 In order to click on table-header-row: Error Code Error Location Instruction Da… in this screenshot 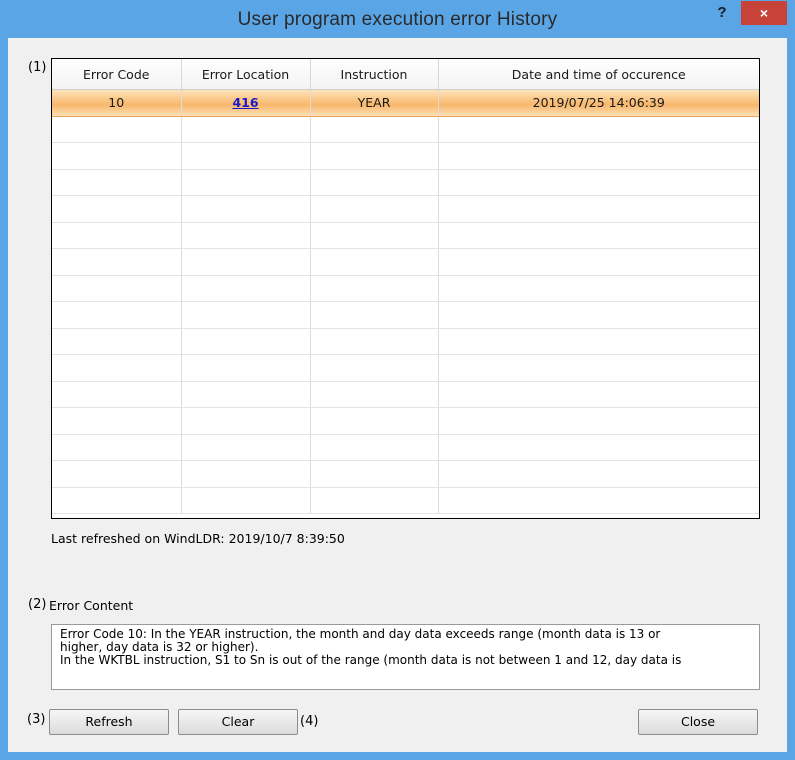, I will do `click(405, 74)`.